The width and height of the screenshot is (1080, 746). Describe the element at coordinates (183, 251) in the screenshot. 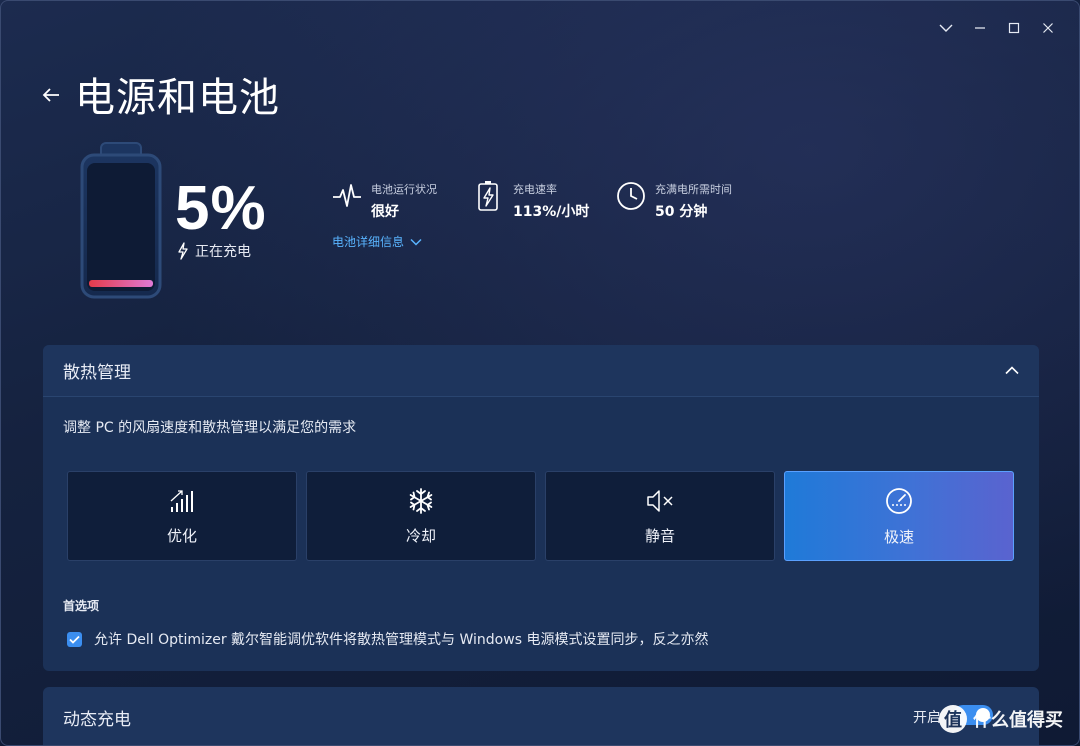

I see `lightning-icon` at that location.